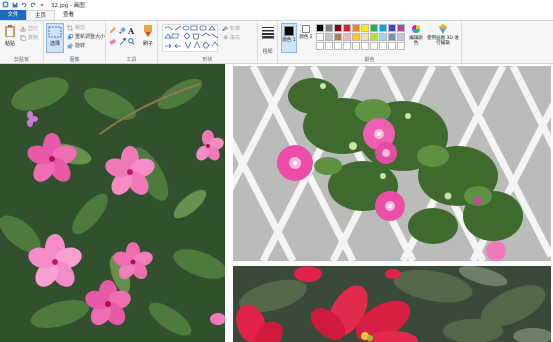 Image resolution: width=553 pixels, height=342 pixels. Describe the element at coordinates (267, 52) in the screenshot. I see `size-label: 粗细` at that location.